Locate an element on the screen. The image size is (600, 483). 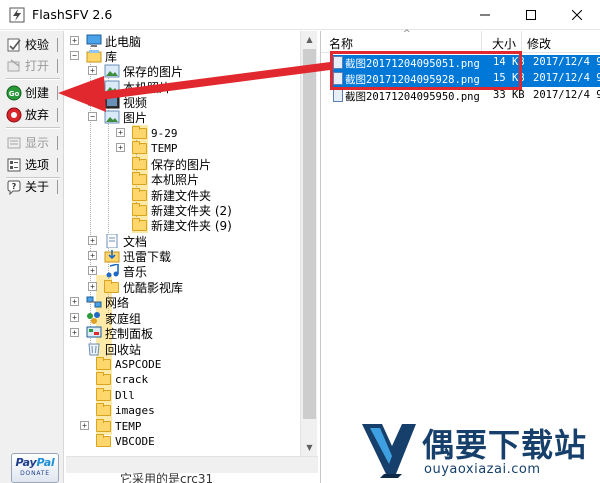
tree-item: 新建文件夹 (9) is located at coordinates (182, 225).